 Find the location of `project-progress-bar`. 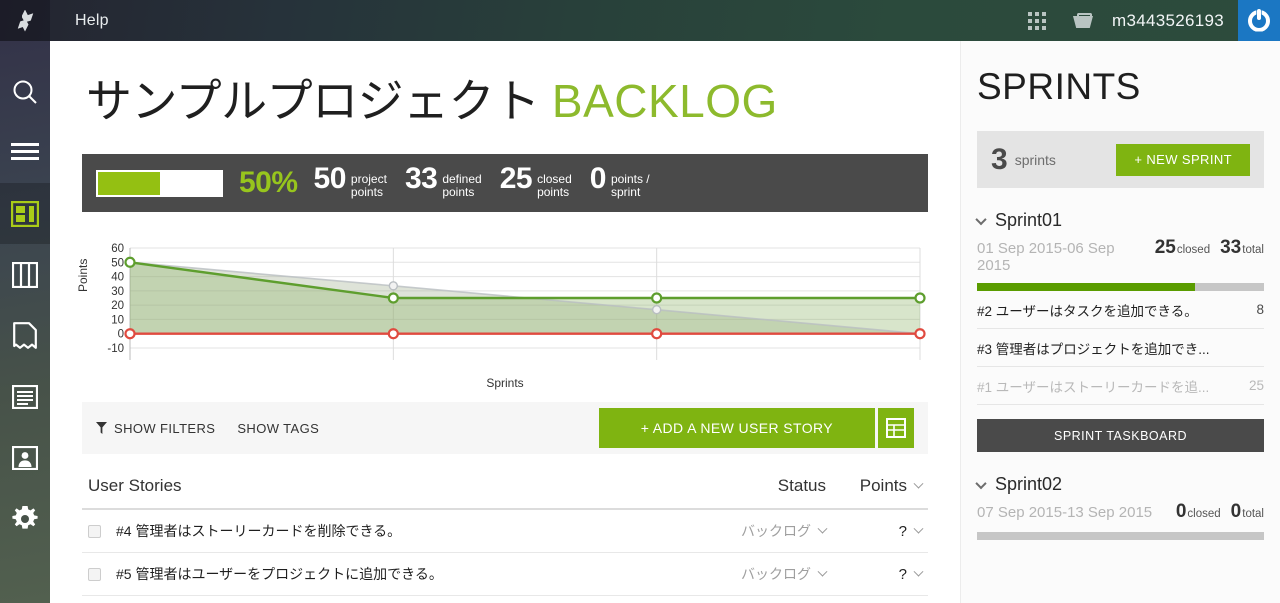

project-progress-bar is located at coordinates (159, 183).